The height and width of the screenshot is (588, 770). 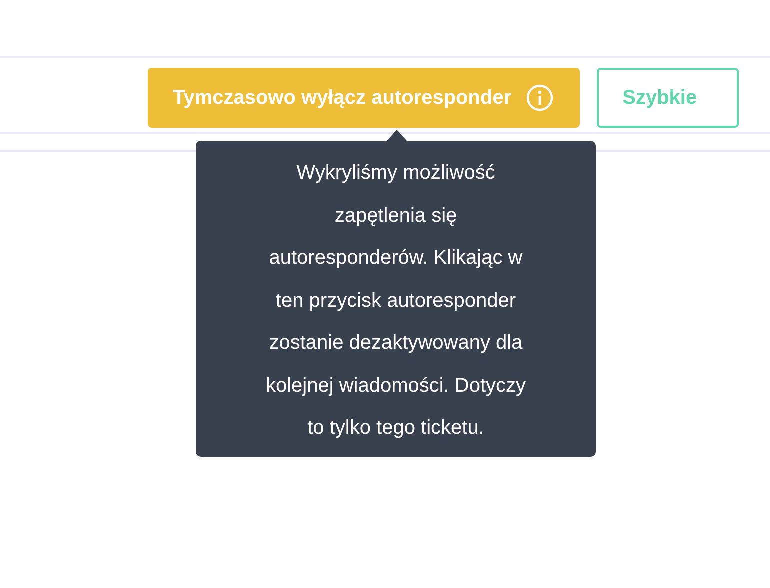 What do you see at coordinates (668, 98) in the screenshot?
I see `quick-button: Szybkie` at bounding box center [668, 98].